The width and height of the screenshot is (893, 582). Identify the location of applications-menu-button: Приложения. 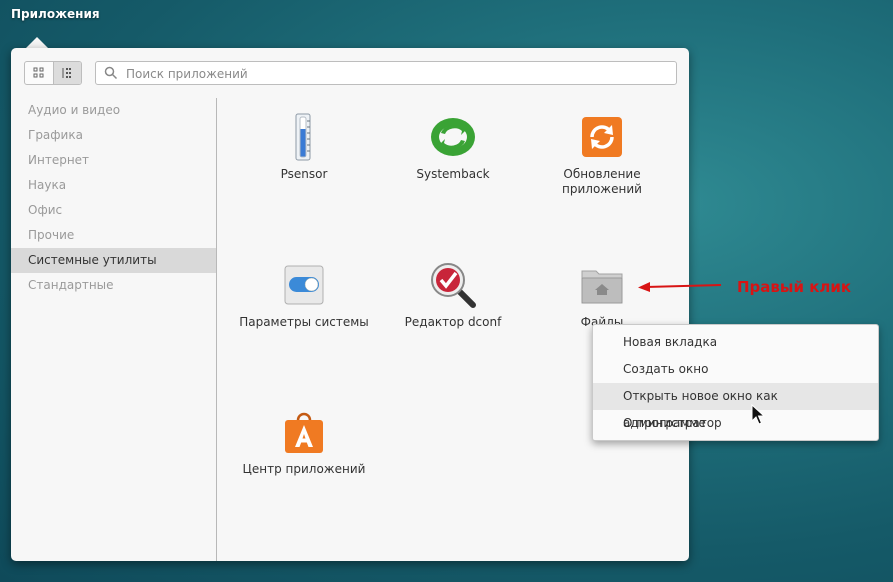
(55, 14).